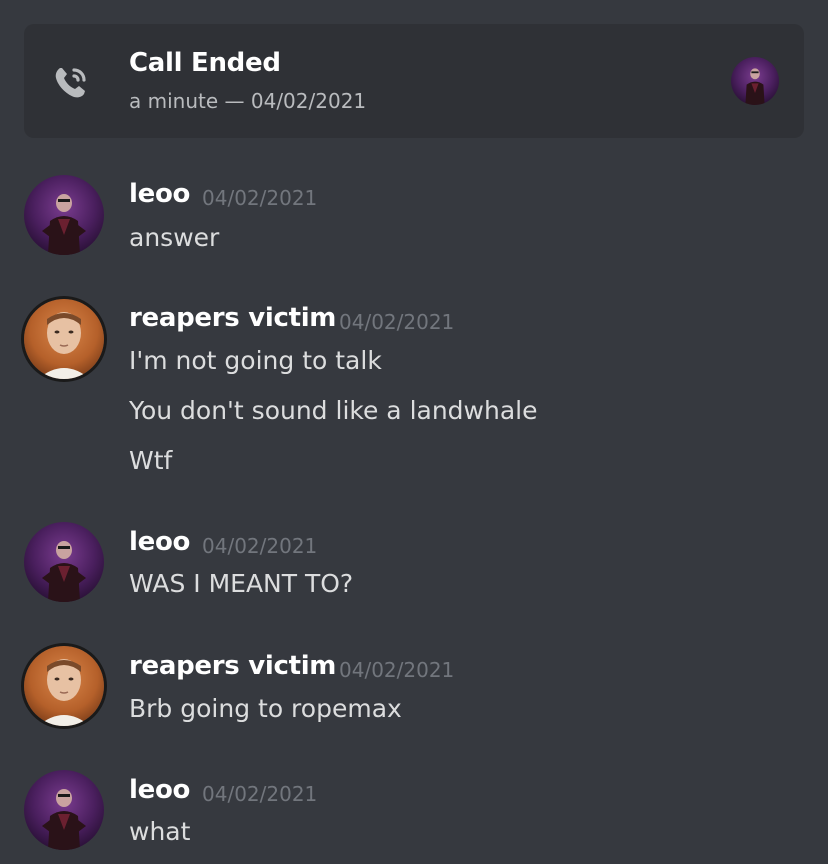 The image size is (828, 864). What do you see at coordinates (265, 708) in the screenshot?
I see `message-text: Brb going to ropemax` at bounding box center [265, 708].